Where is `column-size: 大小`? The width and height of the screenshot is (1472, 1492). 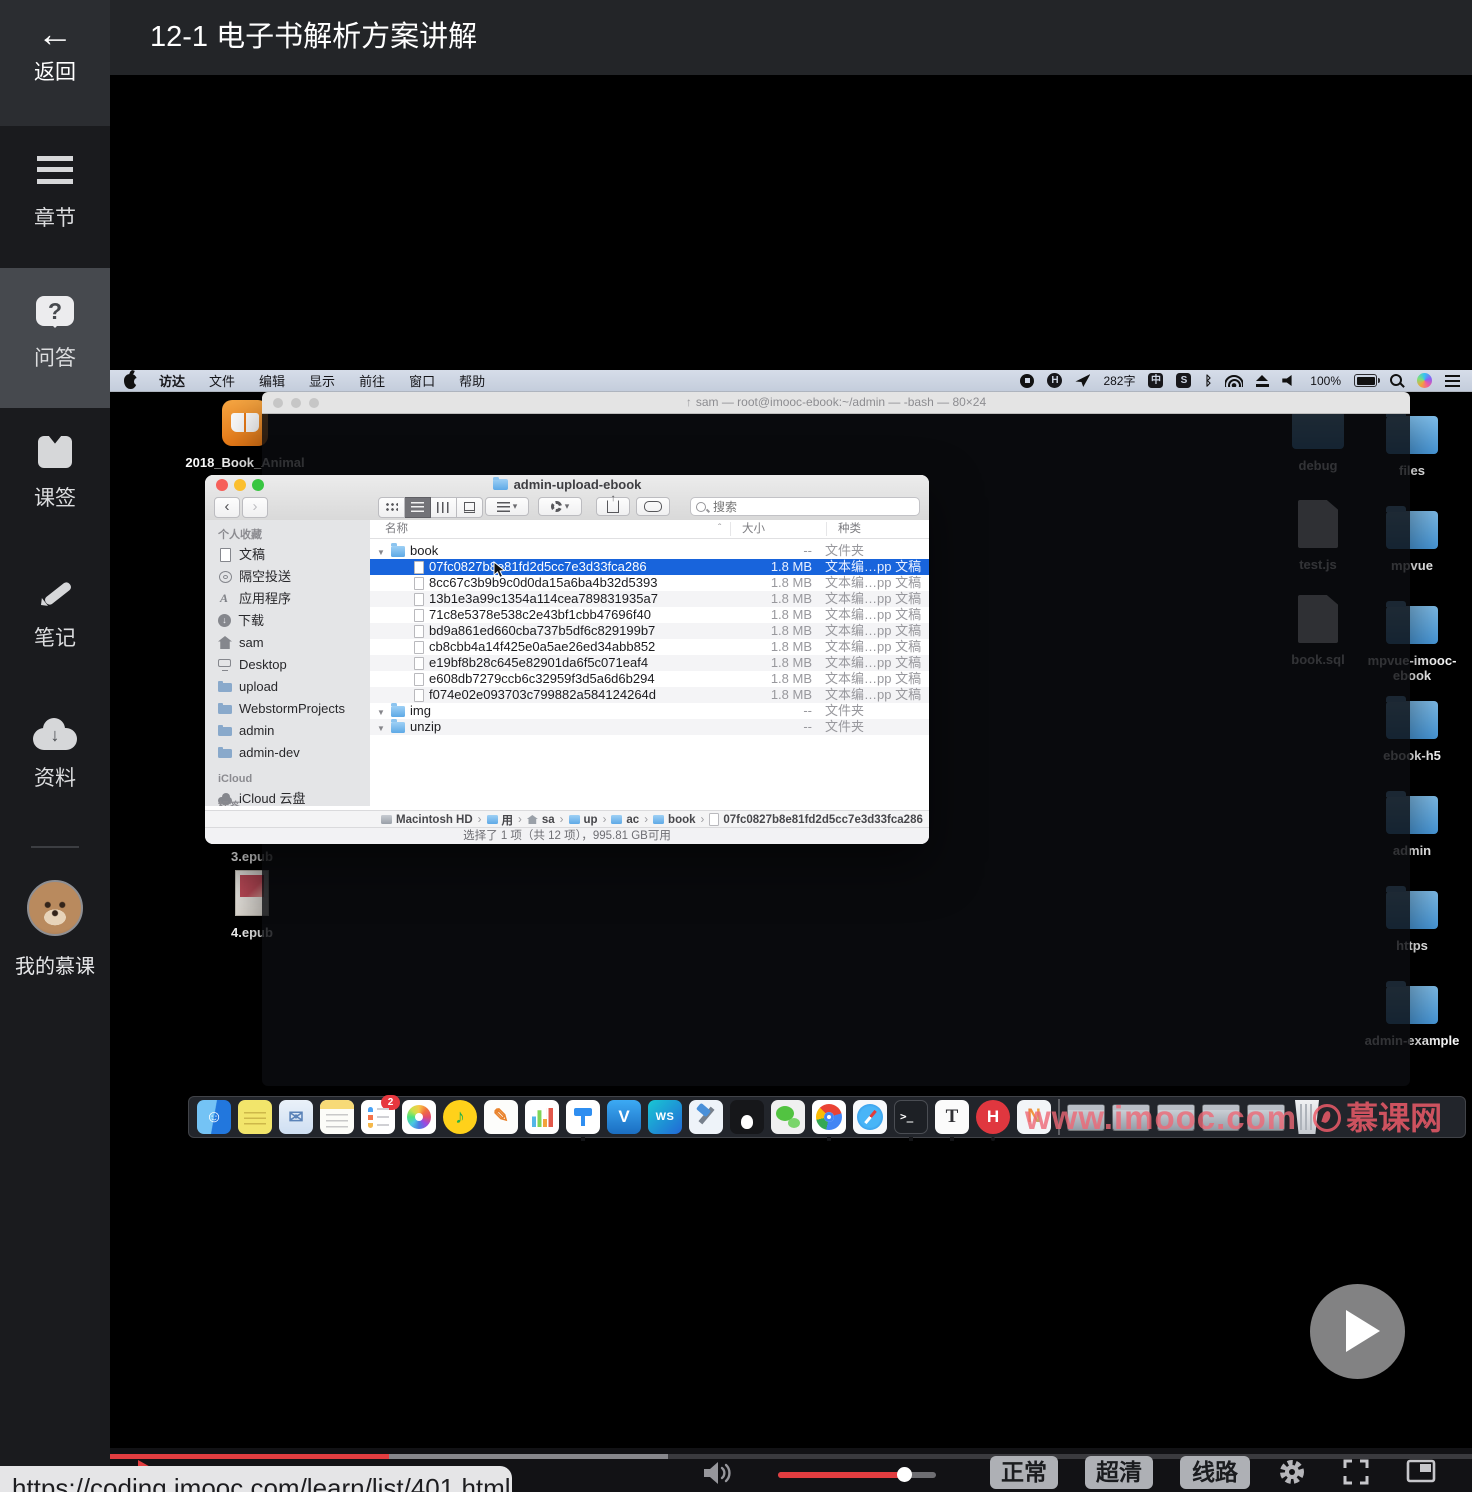
column-size: 大小 is located at coordinates (753, 529).